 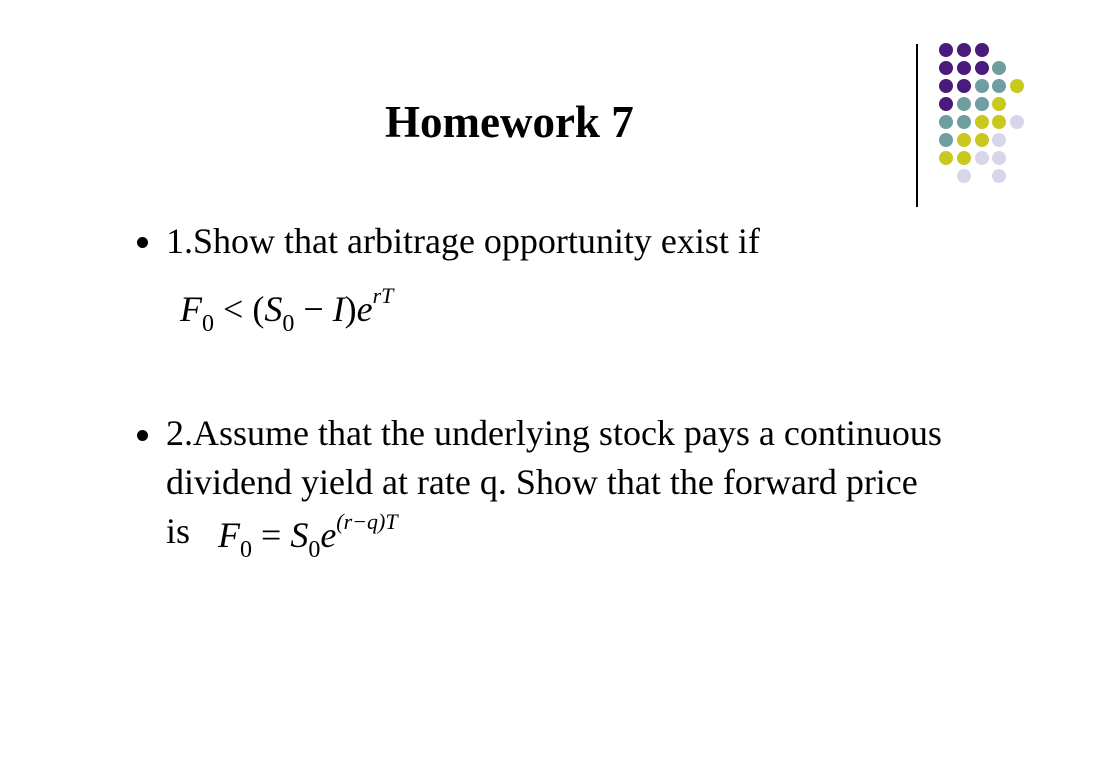 What do you see at coordinates (258, 309) in the screenshot?
I see `formula-paren: (` at bounding box center [258, 309].